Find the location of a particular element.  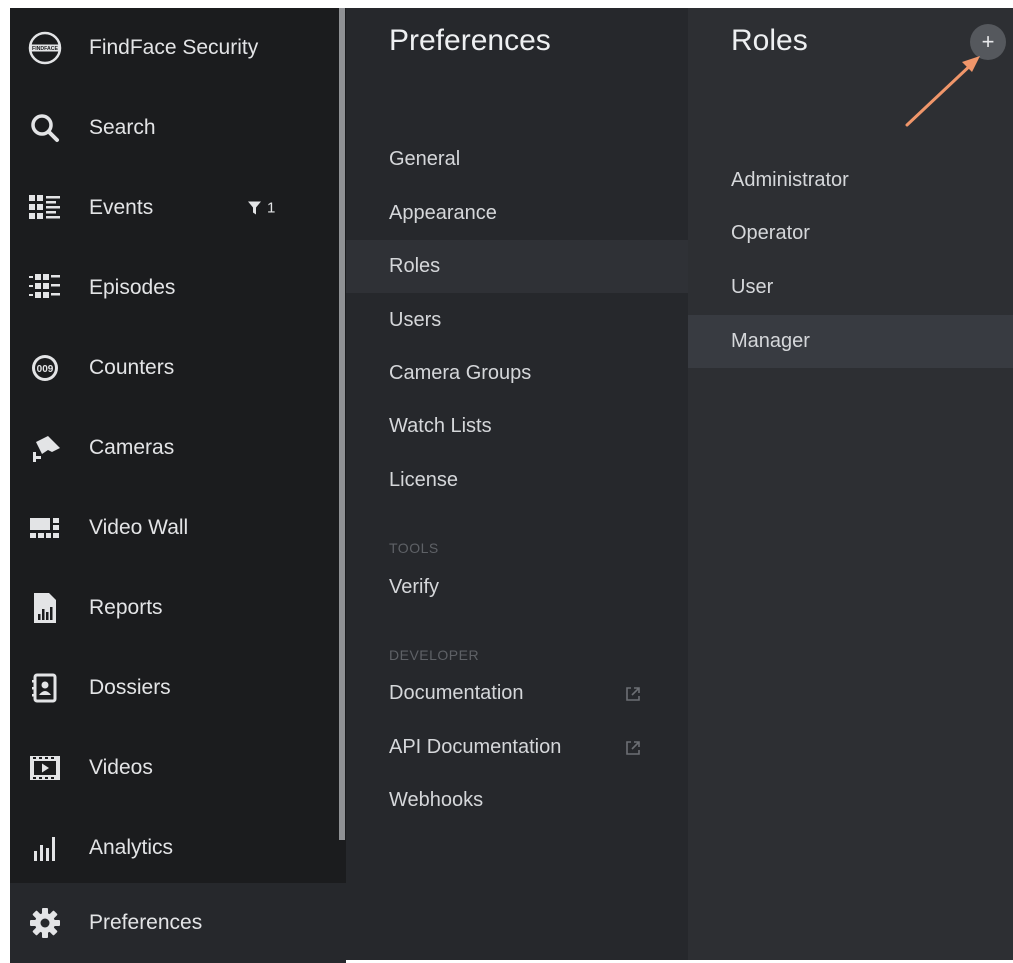

svg-text: 009 is located at coordinates (45, 369).